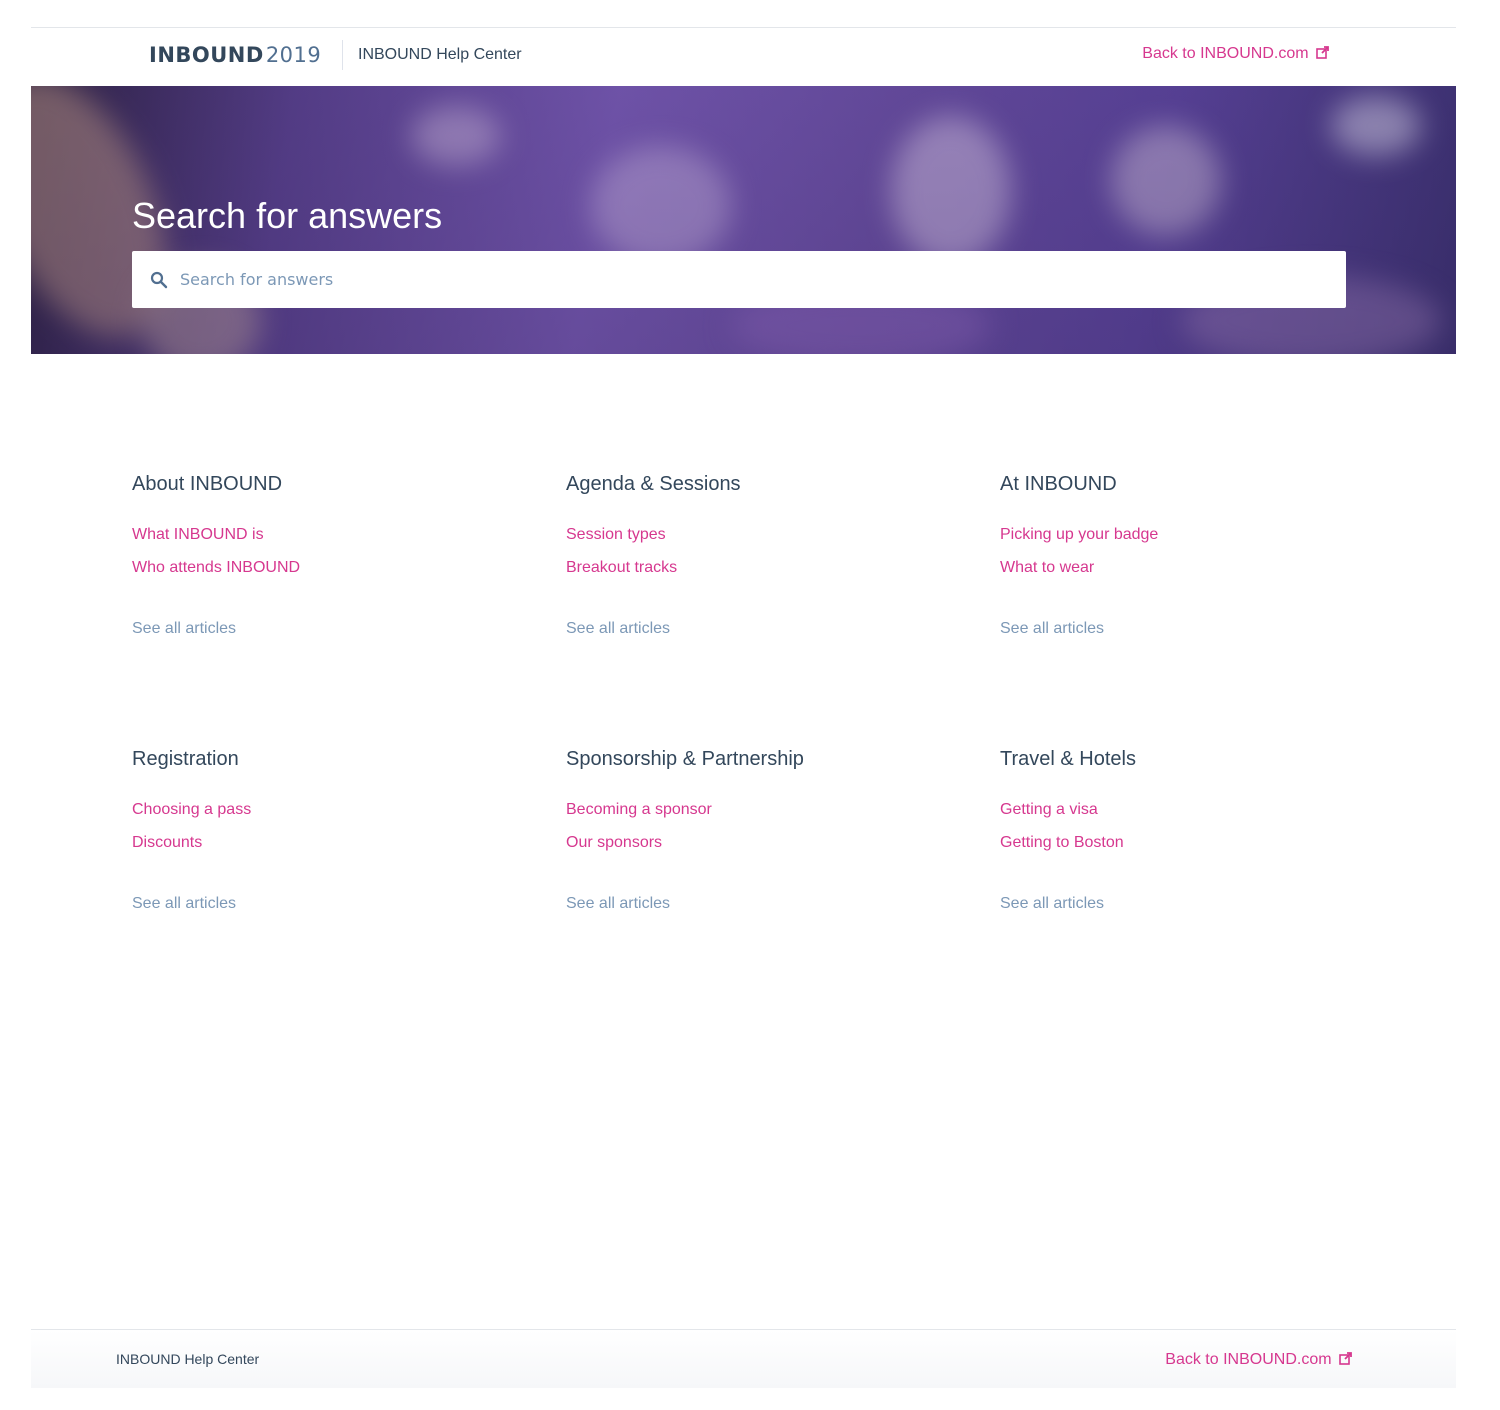 This screenshot has width=1500, height=1410. What do you see at coordinates (621, 568) in the screenshot?
I see `article-link: Breakout tracks` at bounding box center [621, 568].